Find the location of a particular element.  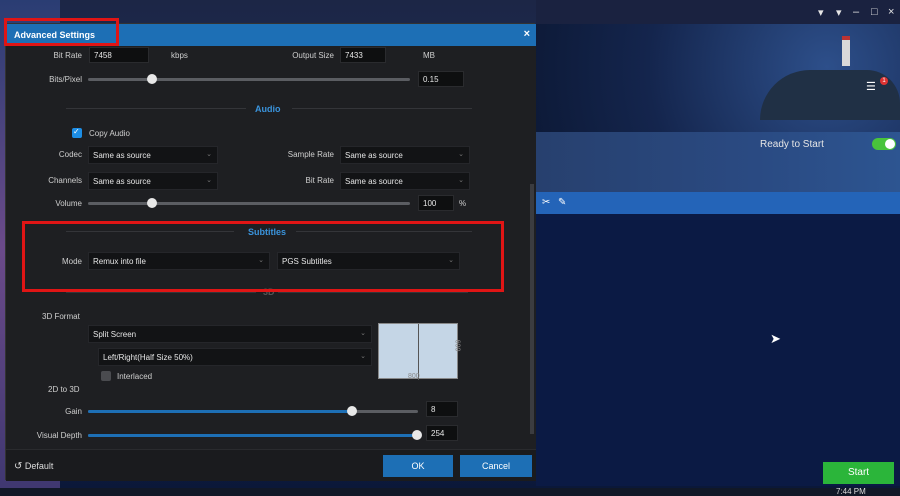

visual-depth-slider is located at coordinates (416, 435).